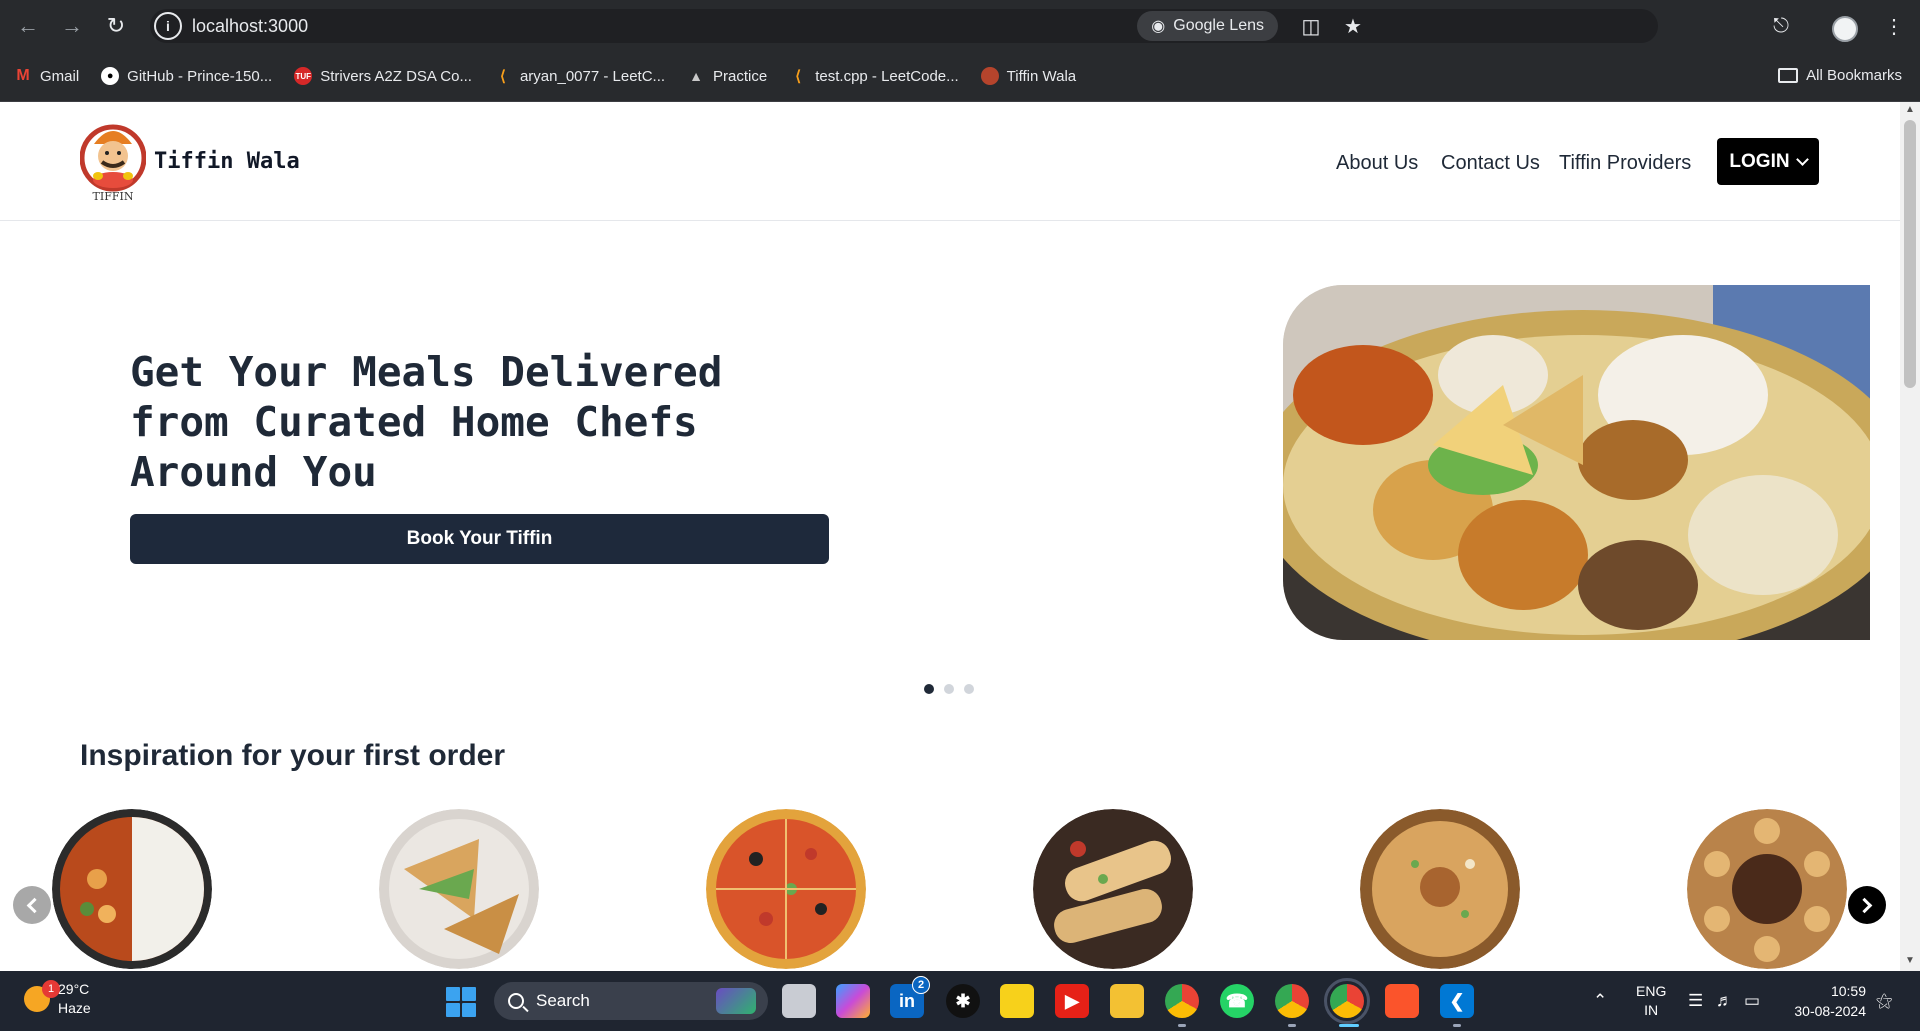 The image size is (1920, 1031). I want to click on chevron-right-icon, so click(1864, 905).